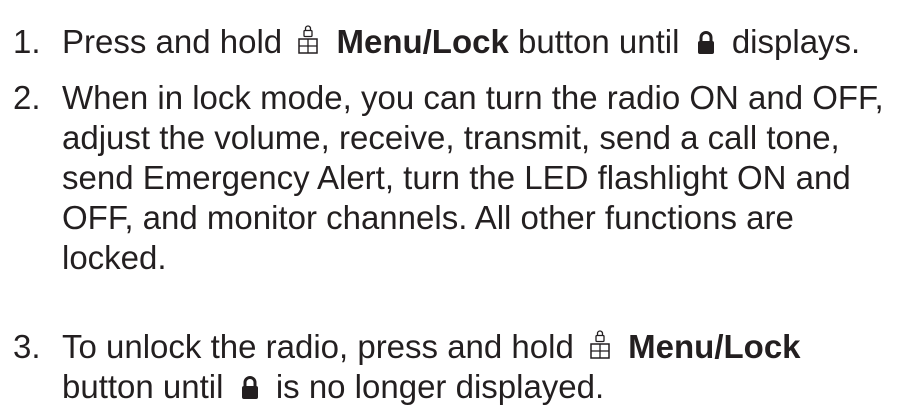 This screenshot has width=917, height=407. I want to click on step-number: 2., so click(27, 97).